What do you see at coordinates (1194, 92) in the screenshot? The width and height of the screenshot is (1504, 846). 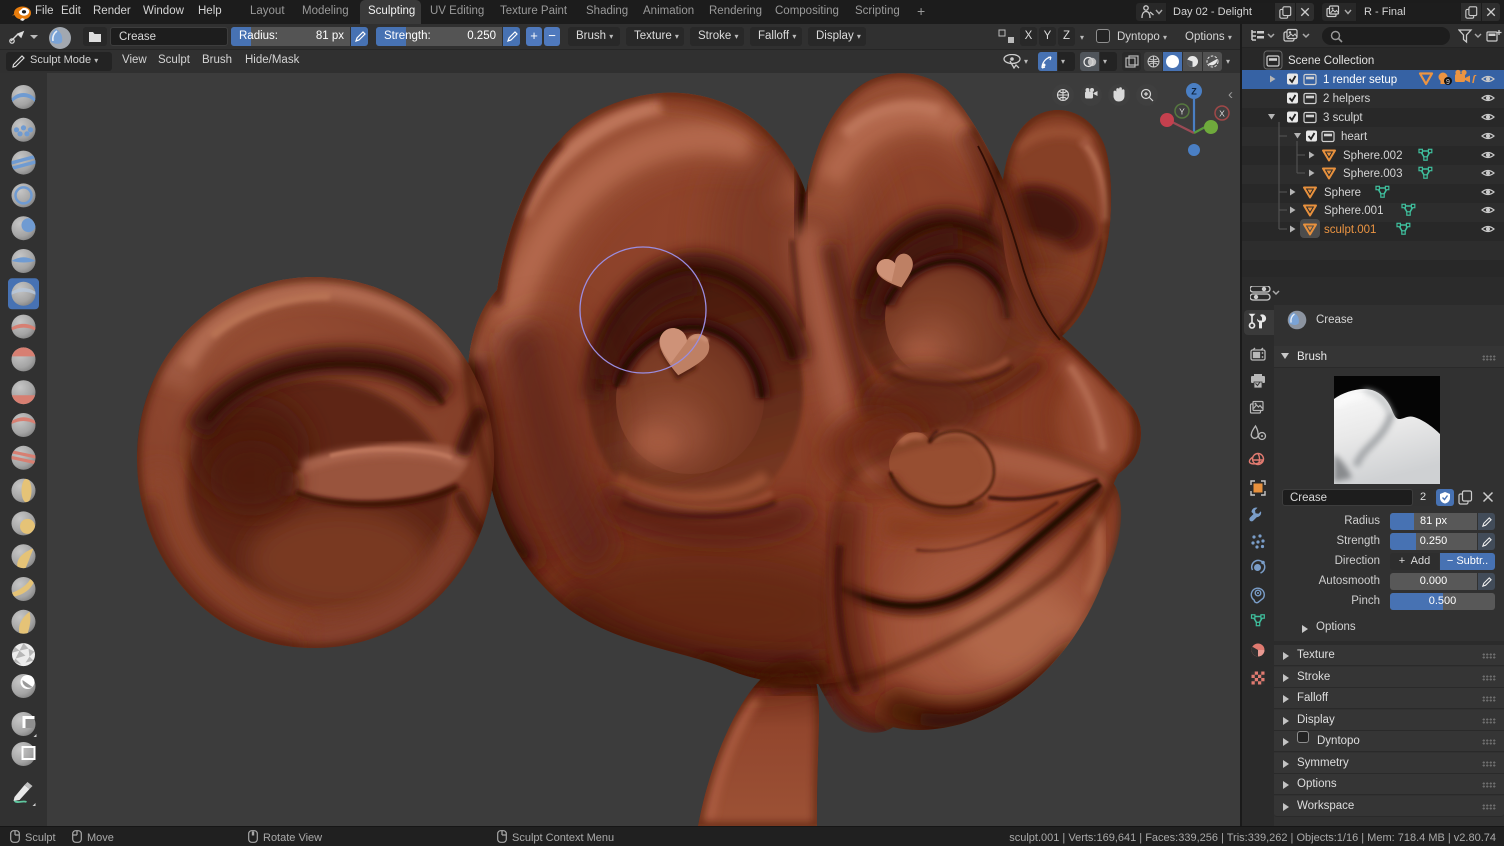 I see `svg-text: Z` at bounding box center [1194, 92].